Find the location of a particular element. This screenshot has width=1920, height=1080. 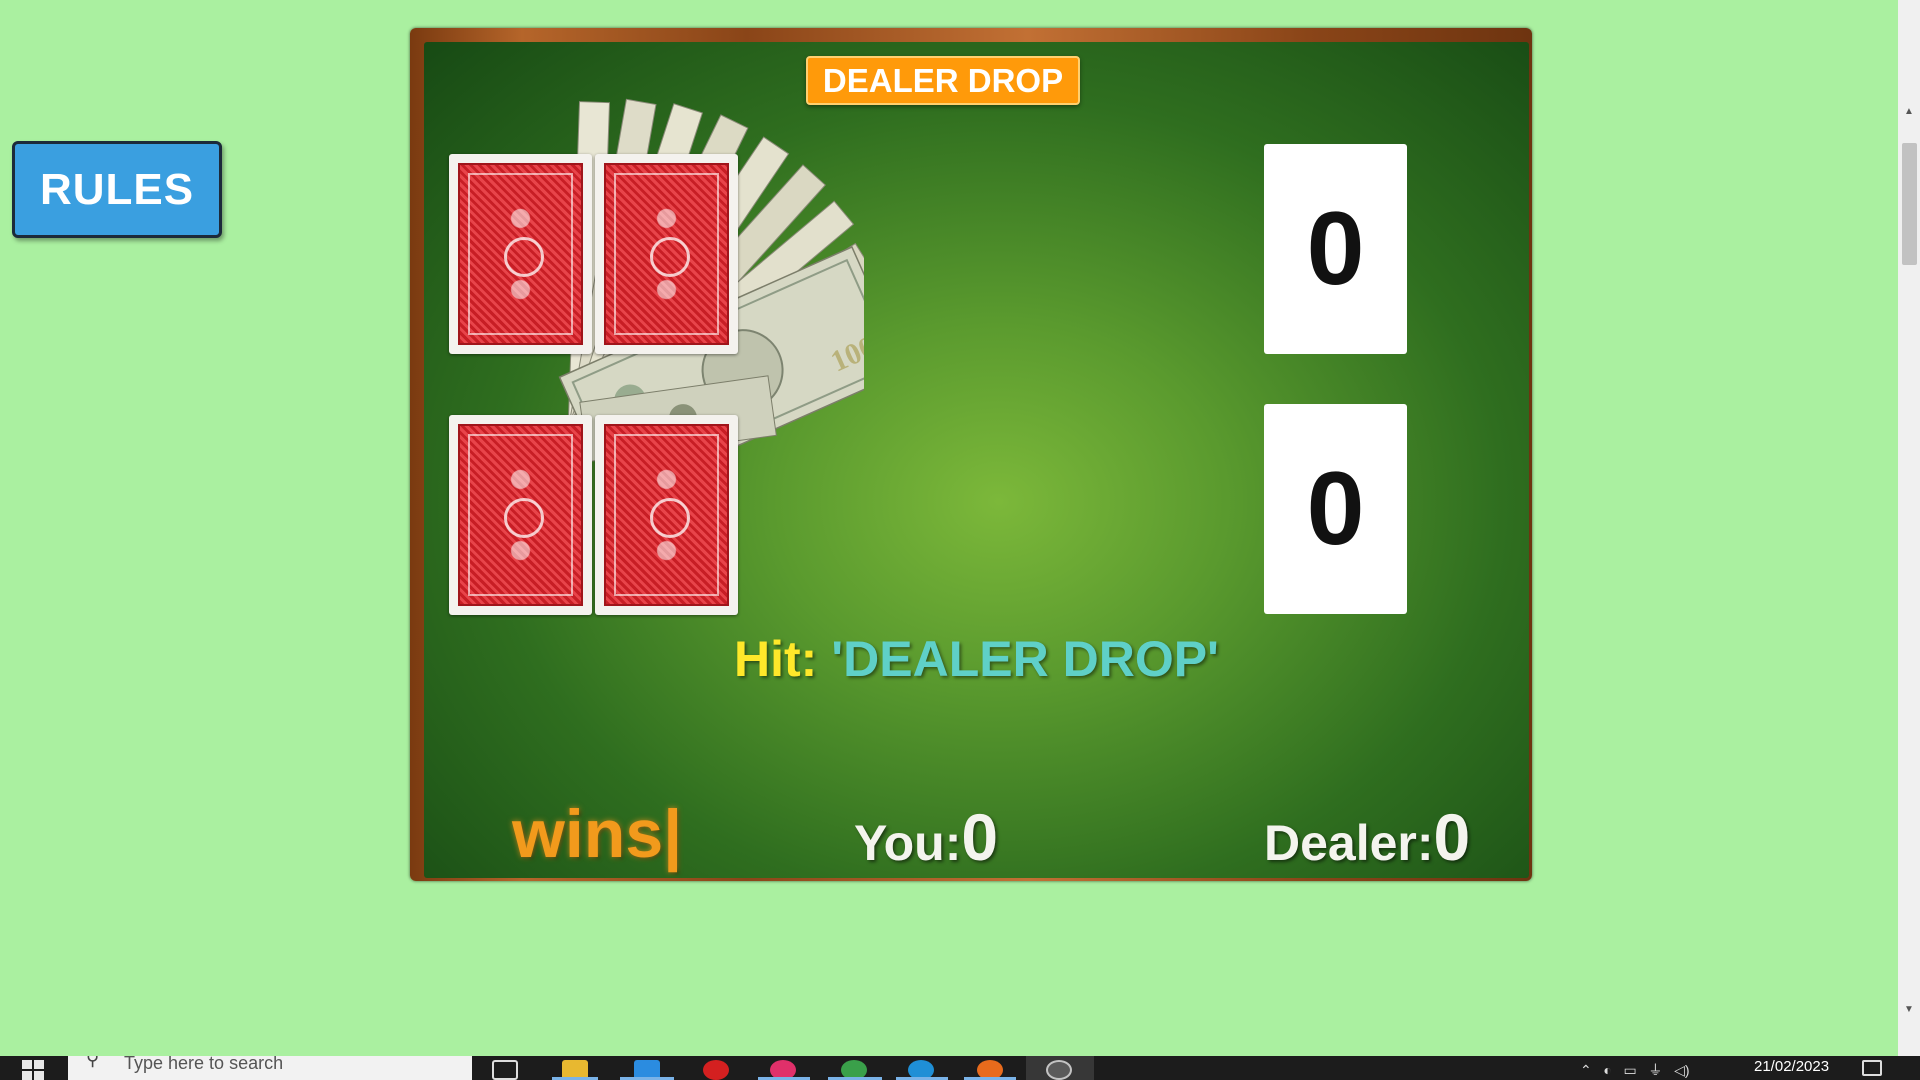

scroll-thumb is located at coordinates (1909, 204).